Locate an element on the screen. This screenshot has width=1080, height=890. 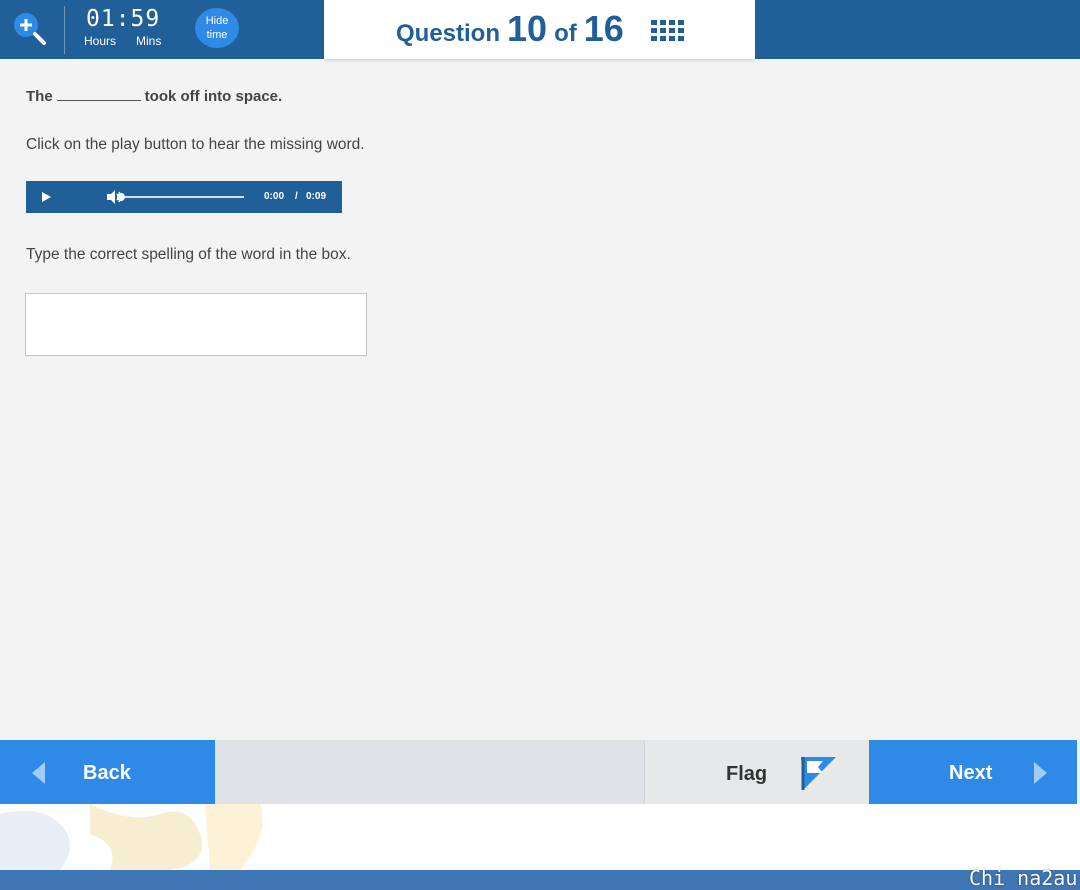
play-icon is located at coordinates (46, 197).